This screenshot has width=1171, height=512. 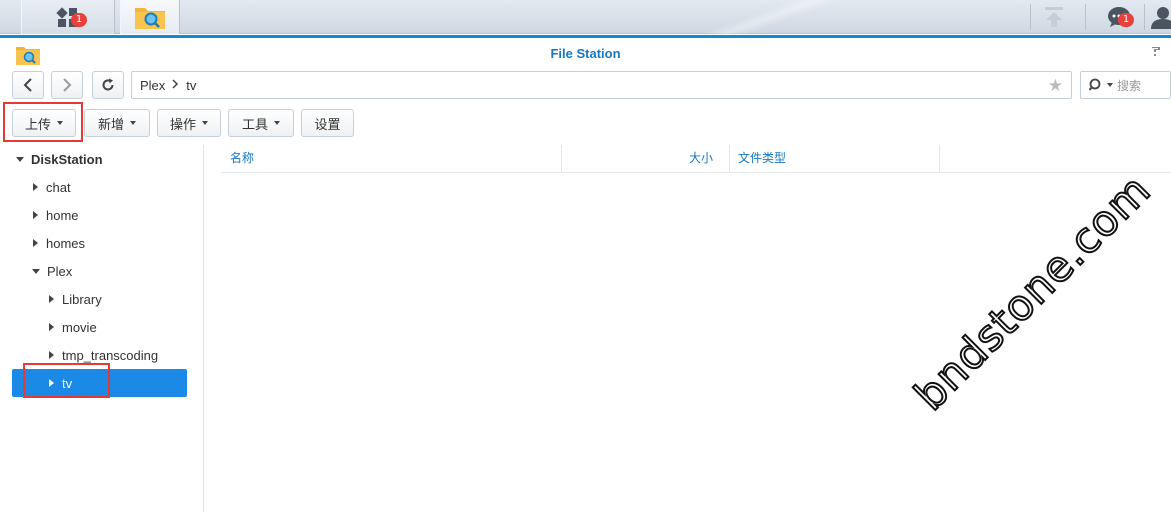 I want to click on tree-item-label: homes, so click(x=66, y=243).